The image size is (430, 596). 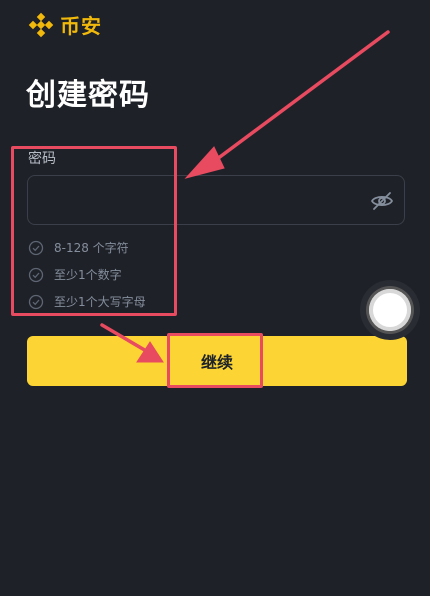 I want to click on rule-item: 至少1个大写字母, so click(x=87, y=301).